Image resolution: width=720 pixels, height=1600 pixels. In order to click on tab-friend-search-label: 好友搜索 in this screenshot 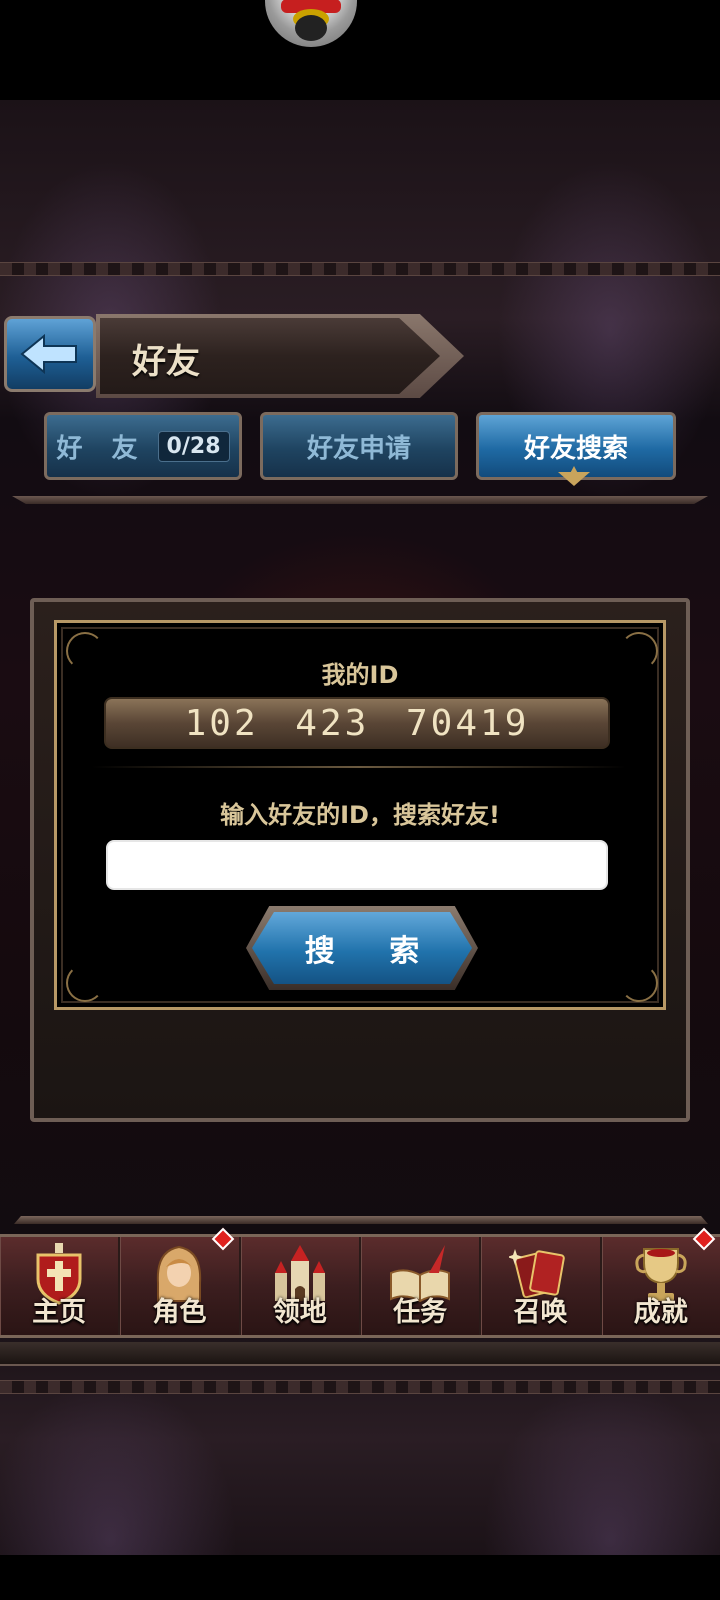, I will do `click(575, 448)`.